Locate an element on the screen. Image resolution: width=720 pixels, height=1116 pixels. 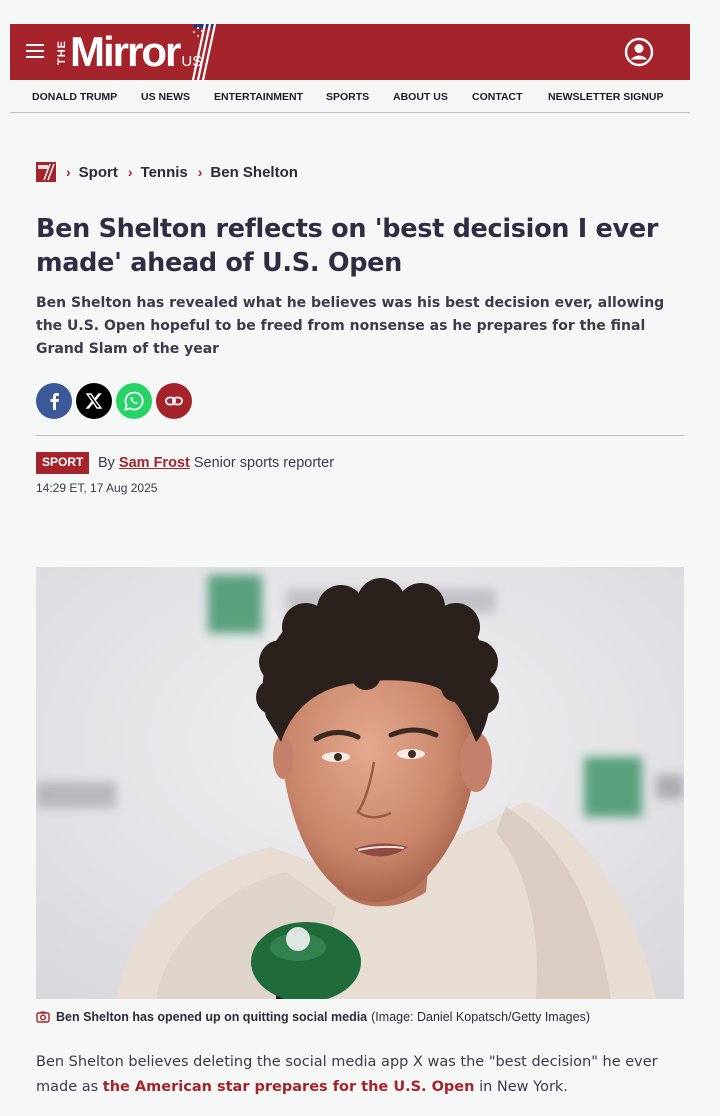
logo-the: THE is located at coordinates (62, 52).